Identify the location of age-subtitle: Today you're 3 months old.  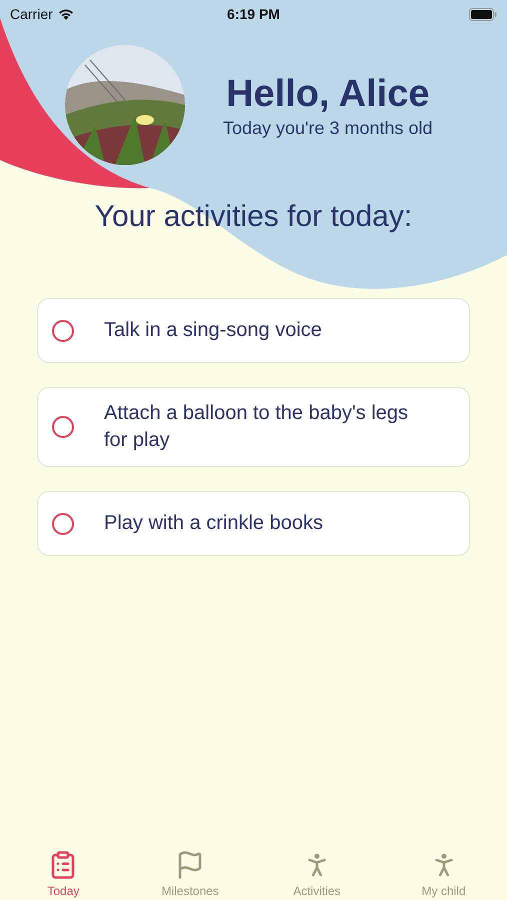
(328, 128).